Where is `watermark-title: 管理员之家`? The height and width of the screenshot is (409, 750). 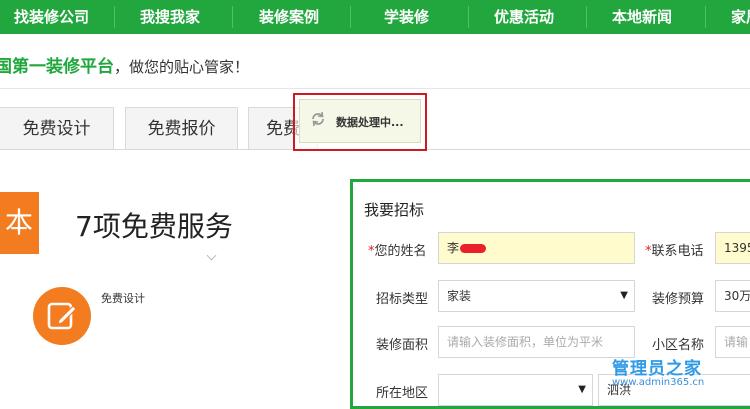
watermark-title: 管理员之家 is located at coordinates (657, 369).